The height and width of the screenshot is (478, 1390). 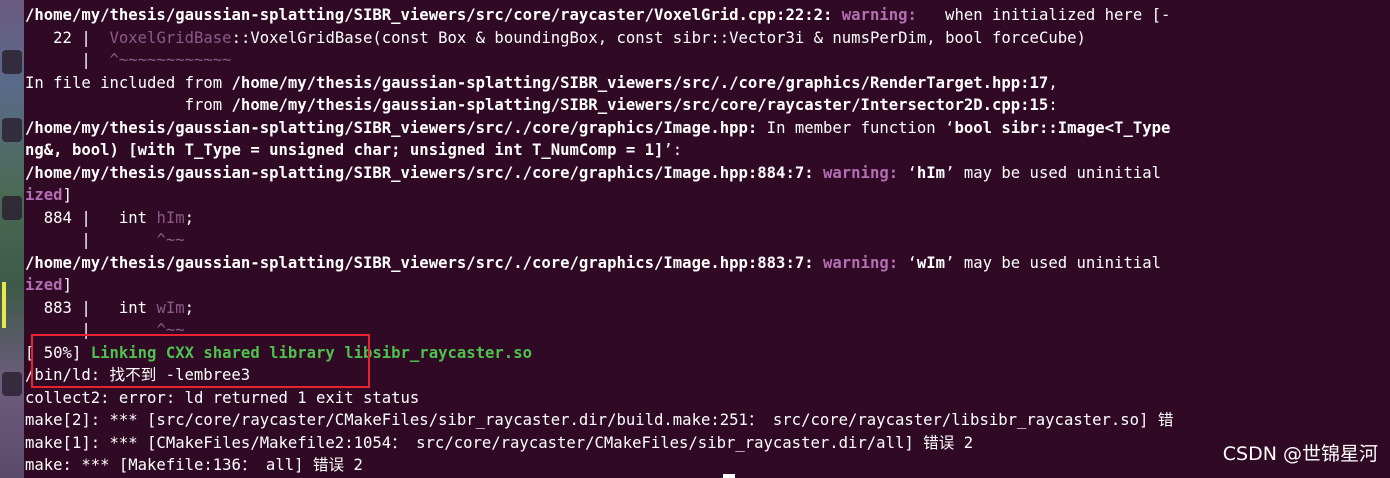 I want to click on terminal-line: | ^~~~~~~~~~~~~, so click(x=128, y=60).